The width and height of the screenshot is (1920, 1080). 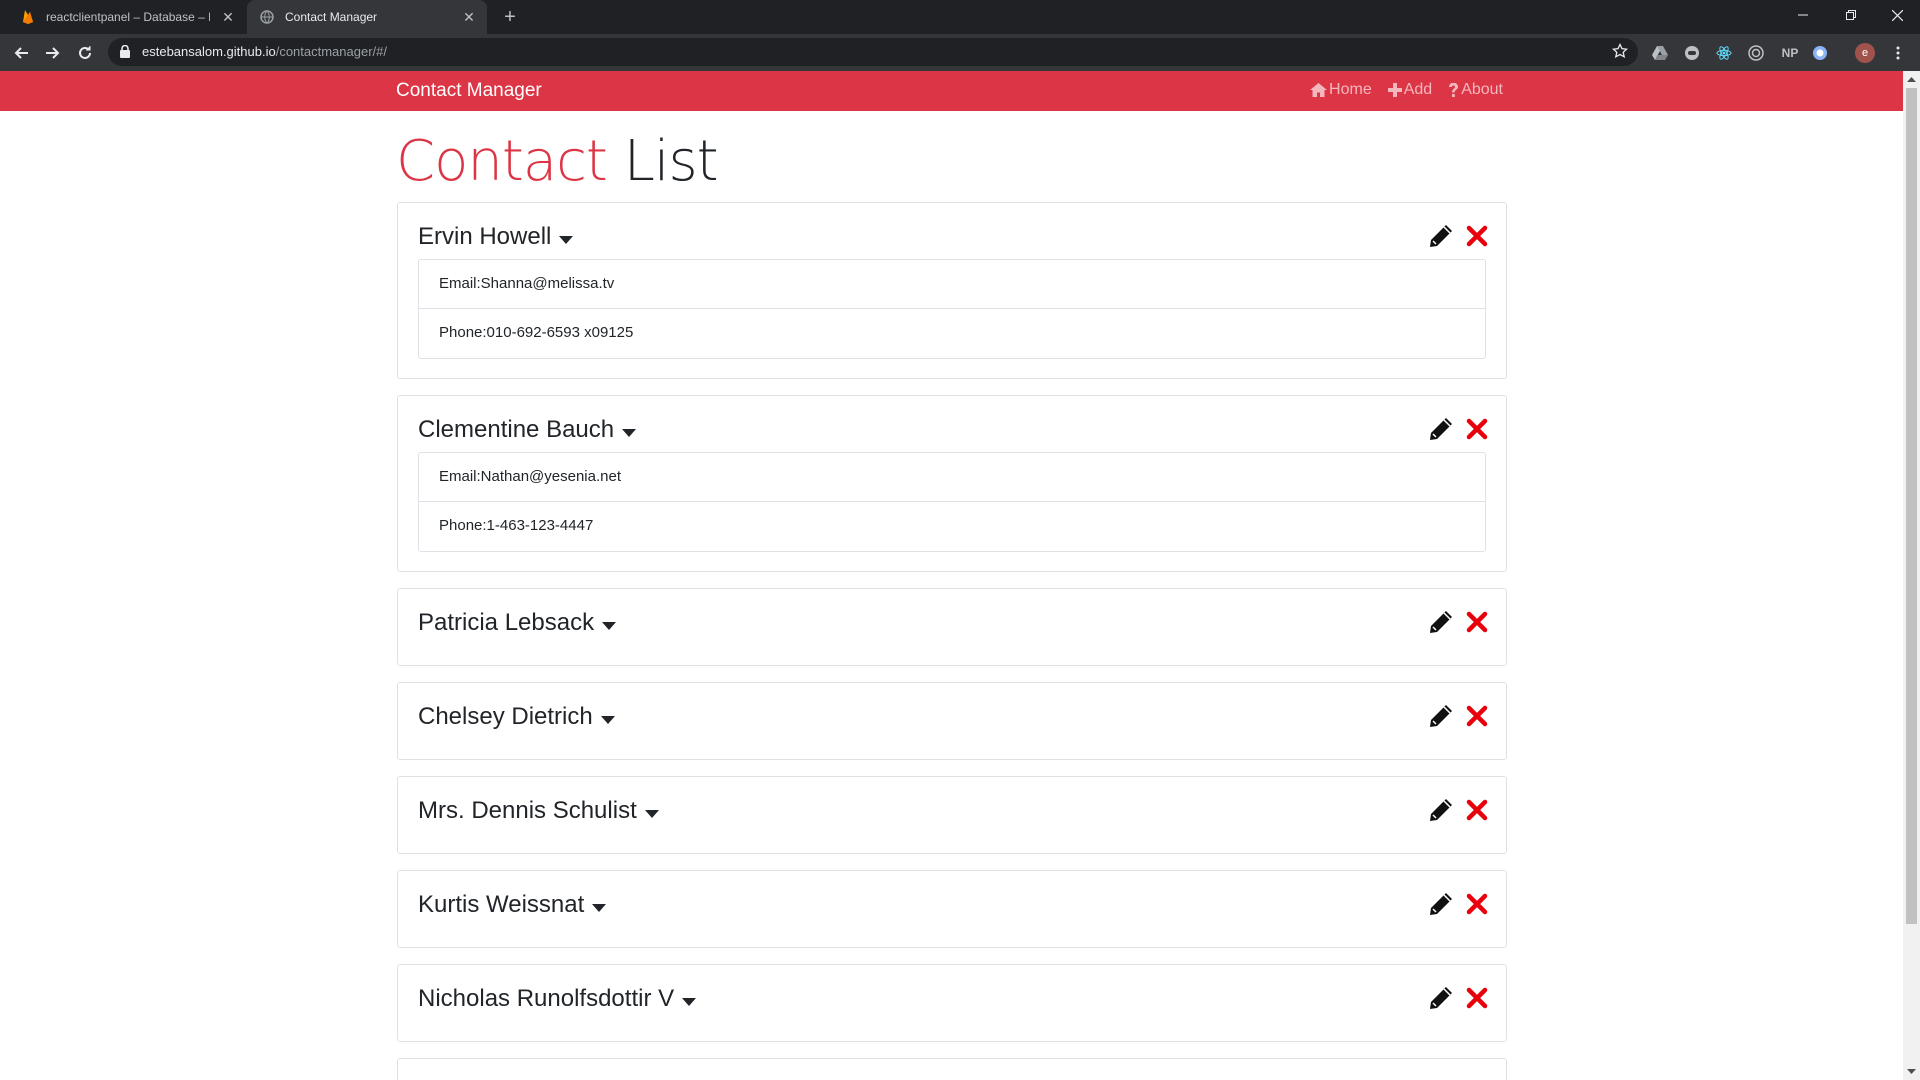 I want to click on contact-card: Nicholas Runolfsdottir V, so click(x=952, y=1003).